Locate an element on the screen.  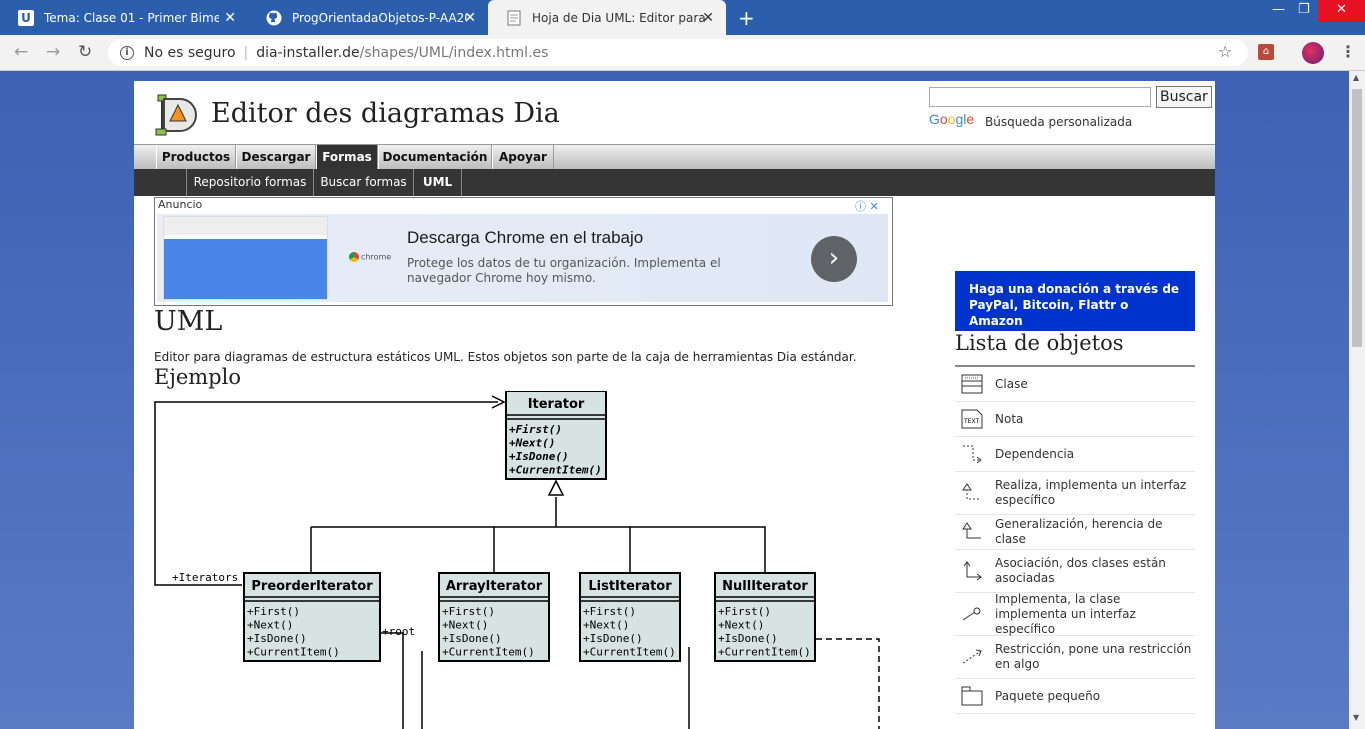
uml-class-name: Iterator is located at coordinates (556, 404).